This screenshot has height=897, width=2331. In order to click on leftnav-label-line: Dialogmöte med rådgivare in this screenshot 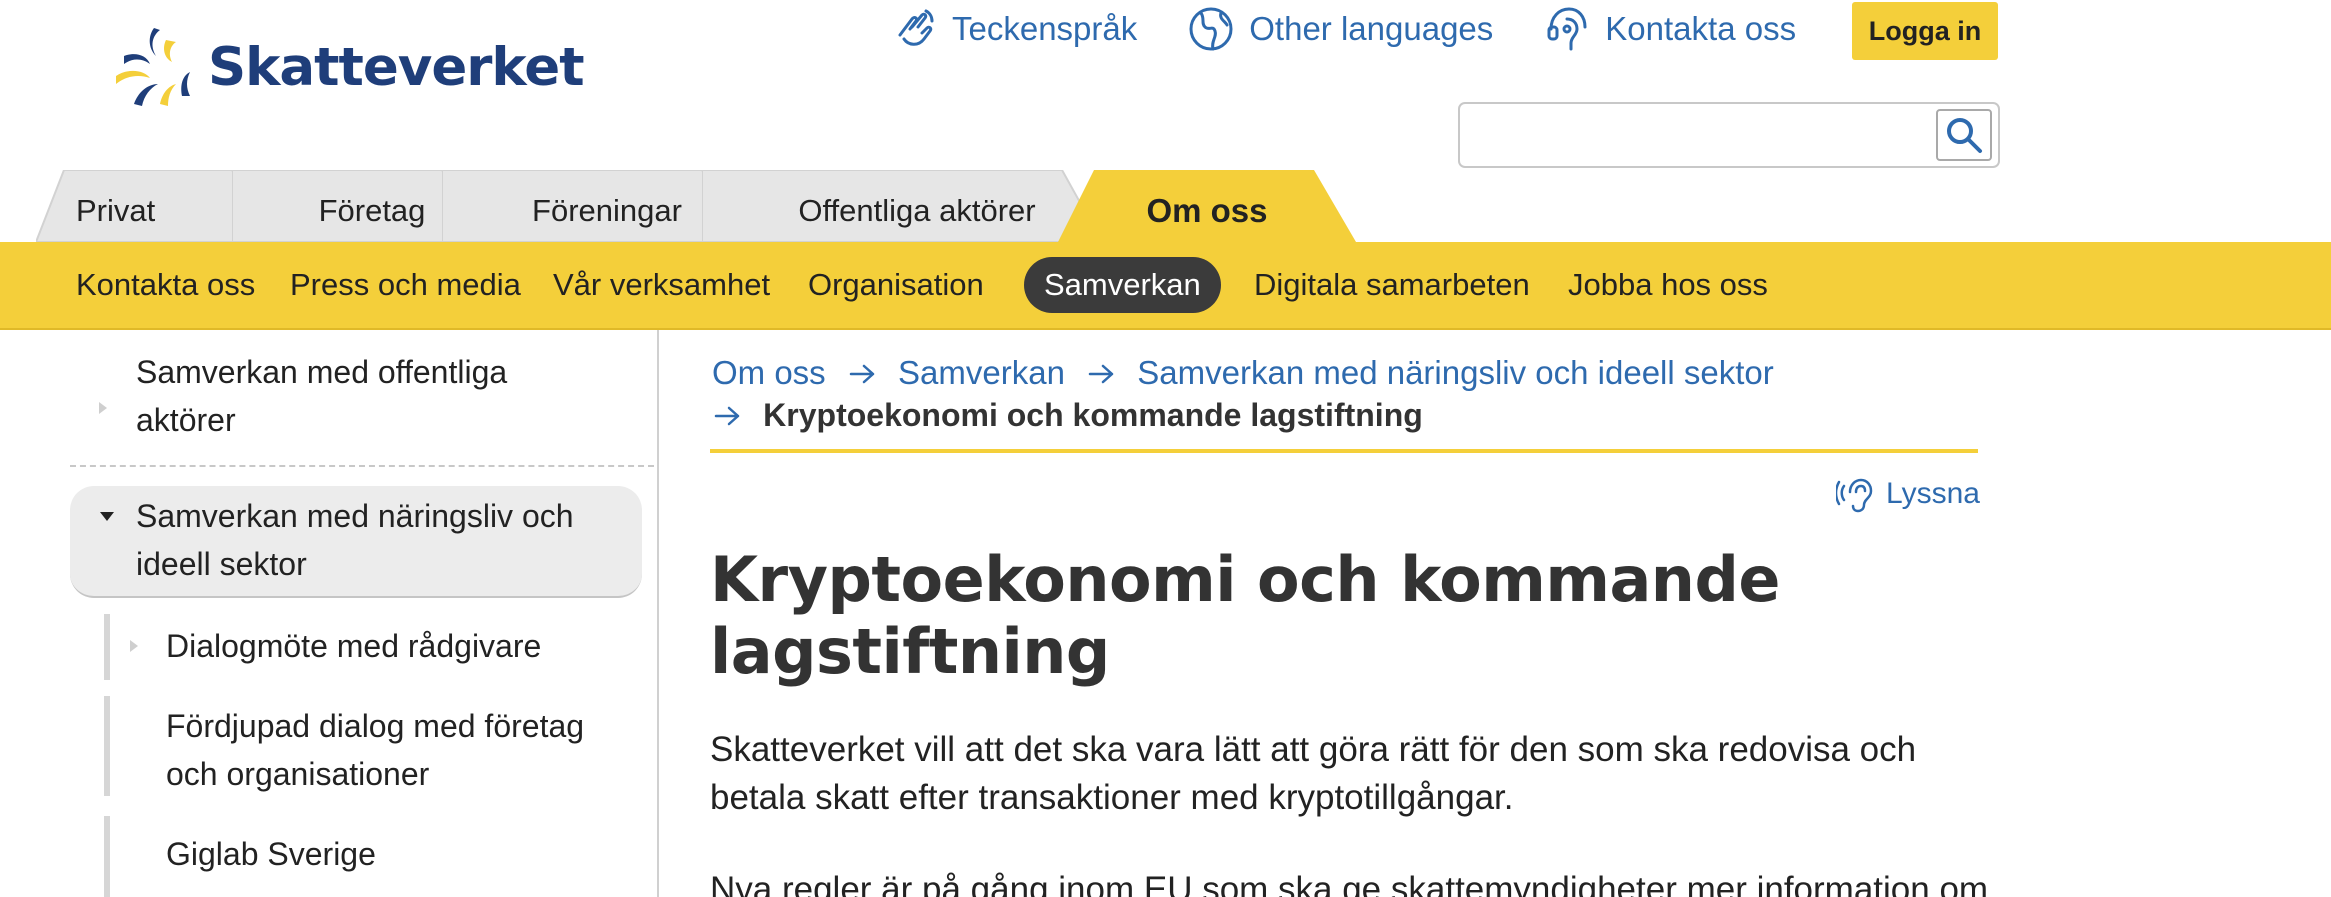, I will do `click(354, 646)`.